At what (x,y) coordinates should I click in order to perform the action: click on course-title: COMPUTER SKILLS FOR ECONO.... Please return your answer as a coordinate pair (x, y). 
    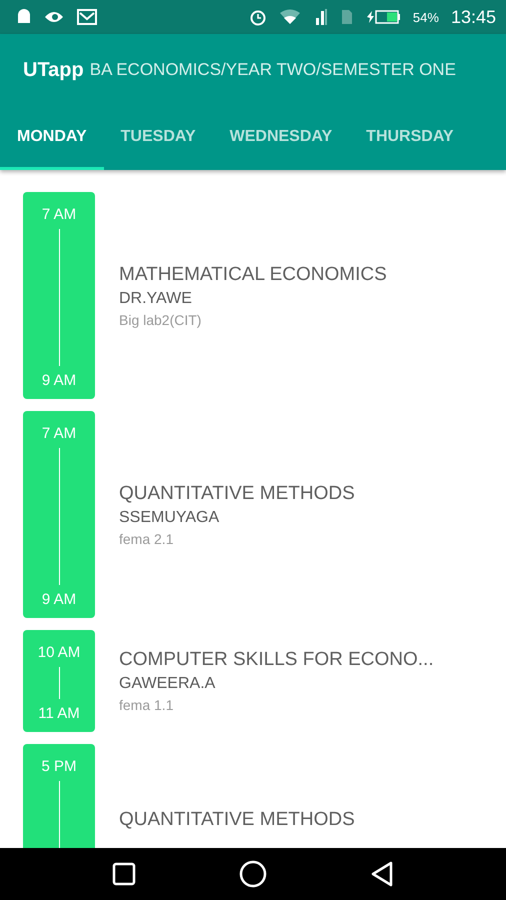
    Looking at the image, I should click on (276, 660).